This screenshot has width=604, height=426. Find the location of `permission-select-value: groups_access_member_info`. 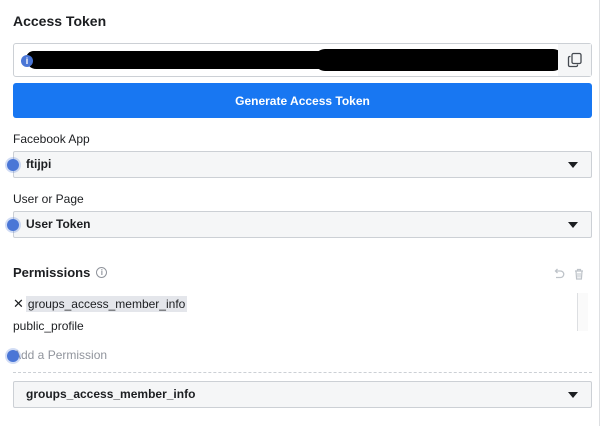

permission-select-value: groups_access_member_info is located at coordinates (111, 394).